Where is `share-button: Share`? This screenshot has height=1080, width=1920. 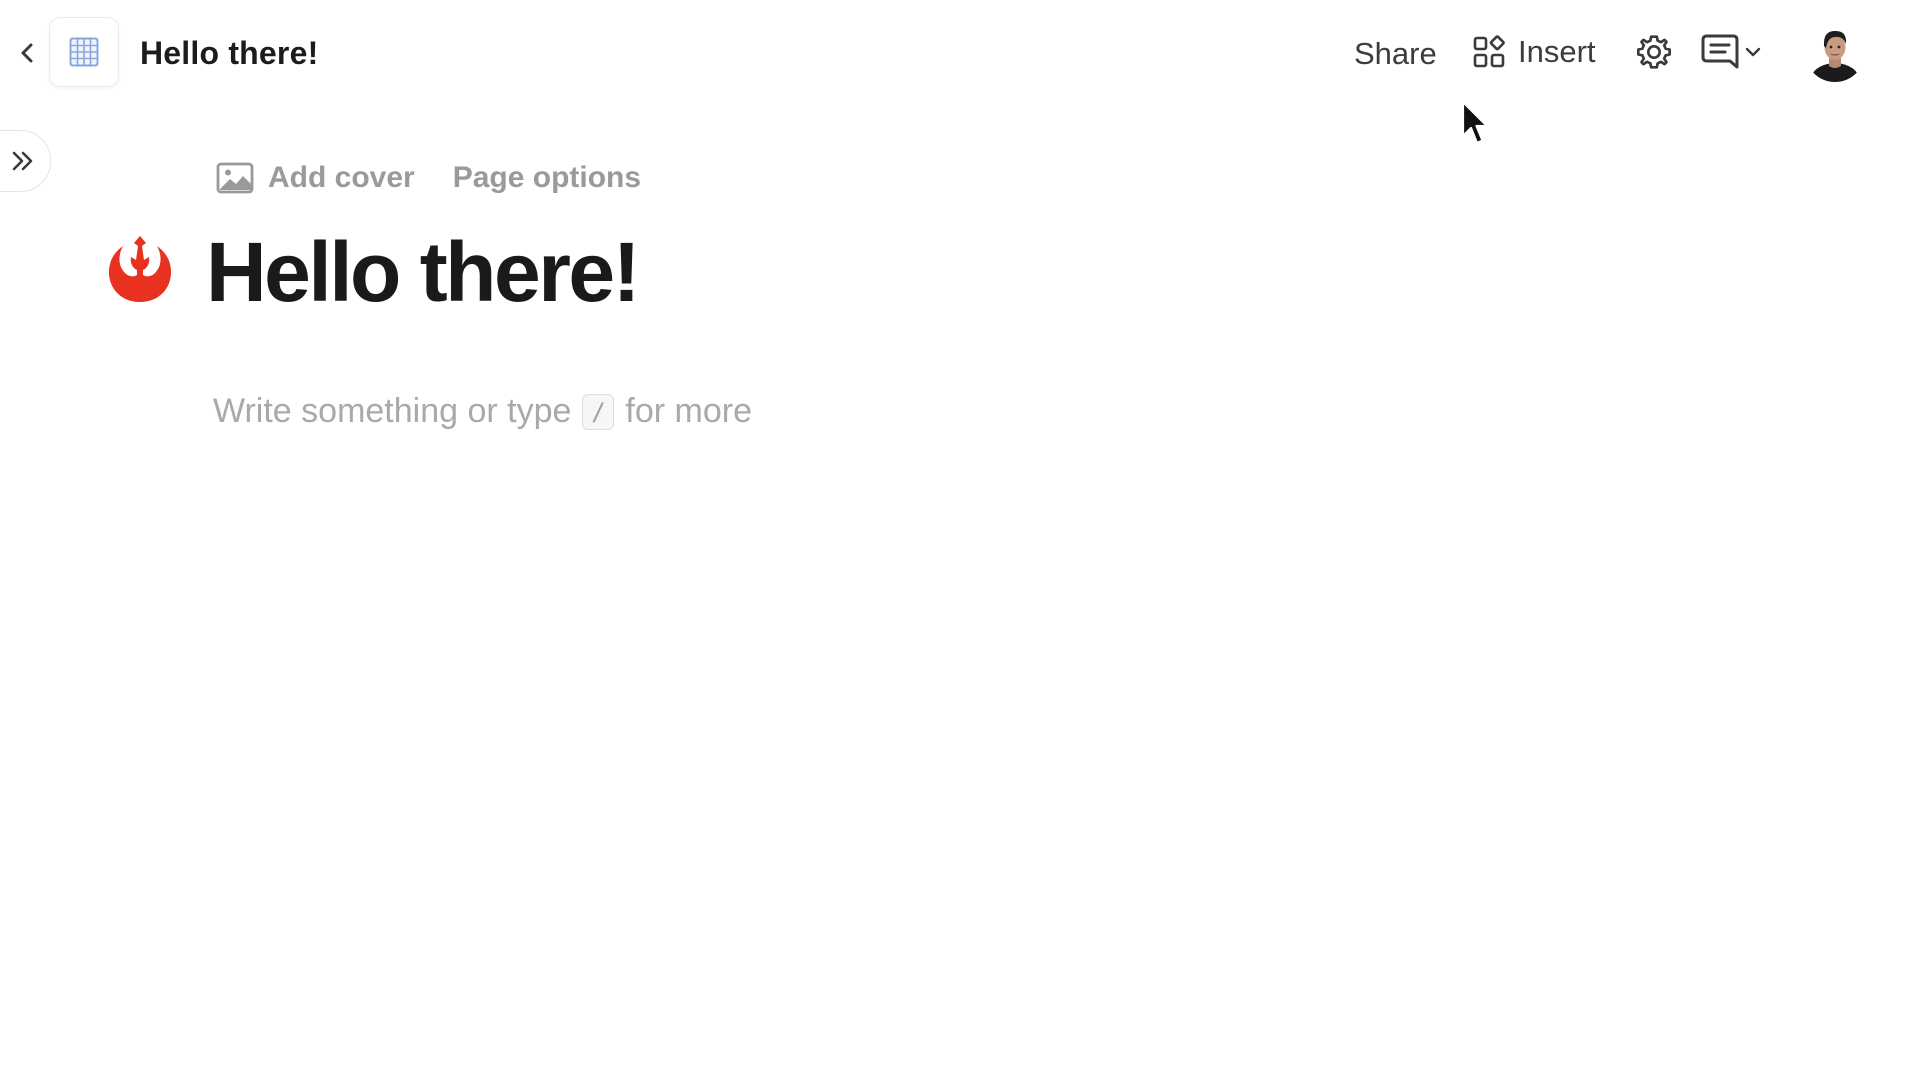 share-button: Share is located at coordinates (1395, 54).